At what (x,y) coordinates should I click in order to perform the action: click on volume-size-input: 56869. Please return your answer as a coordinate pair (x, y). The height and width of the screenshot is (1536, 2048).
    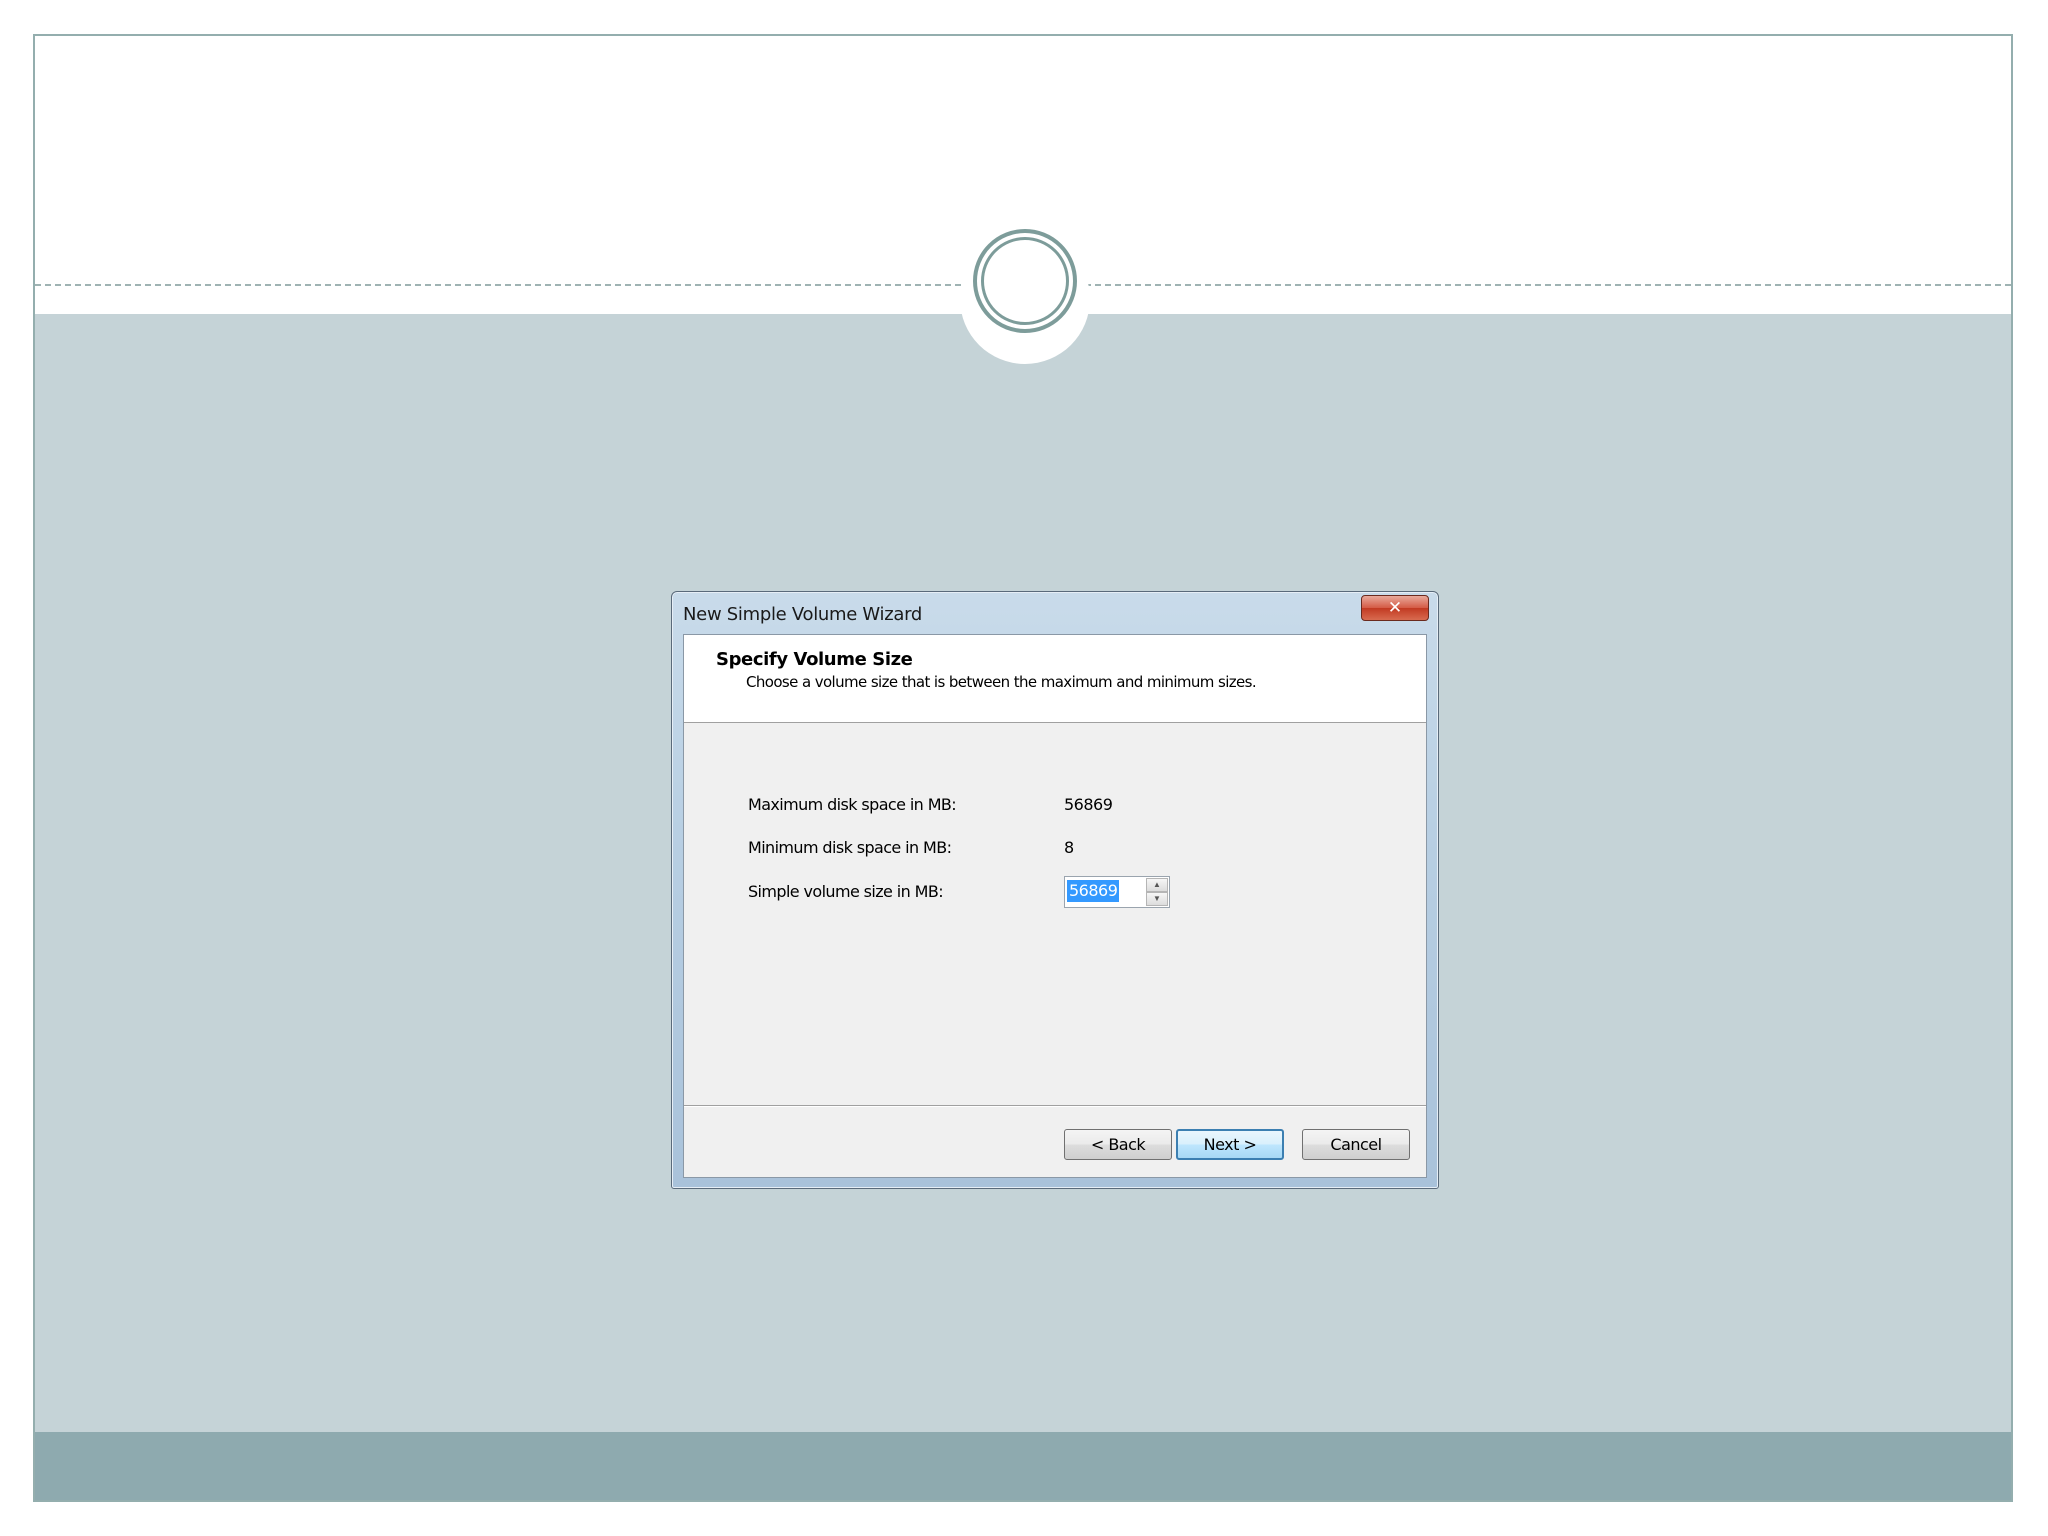
    Looking at the image, I should click on (1093, 891).